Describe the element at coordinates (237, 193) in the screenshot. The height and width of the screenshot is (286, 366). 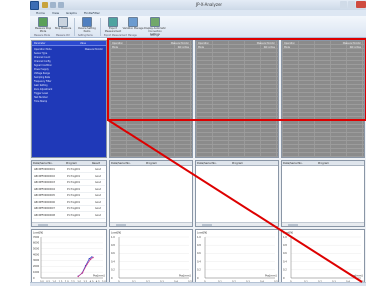
I see `results-table-3: Date/Serial No. Program` at that location.